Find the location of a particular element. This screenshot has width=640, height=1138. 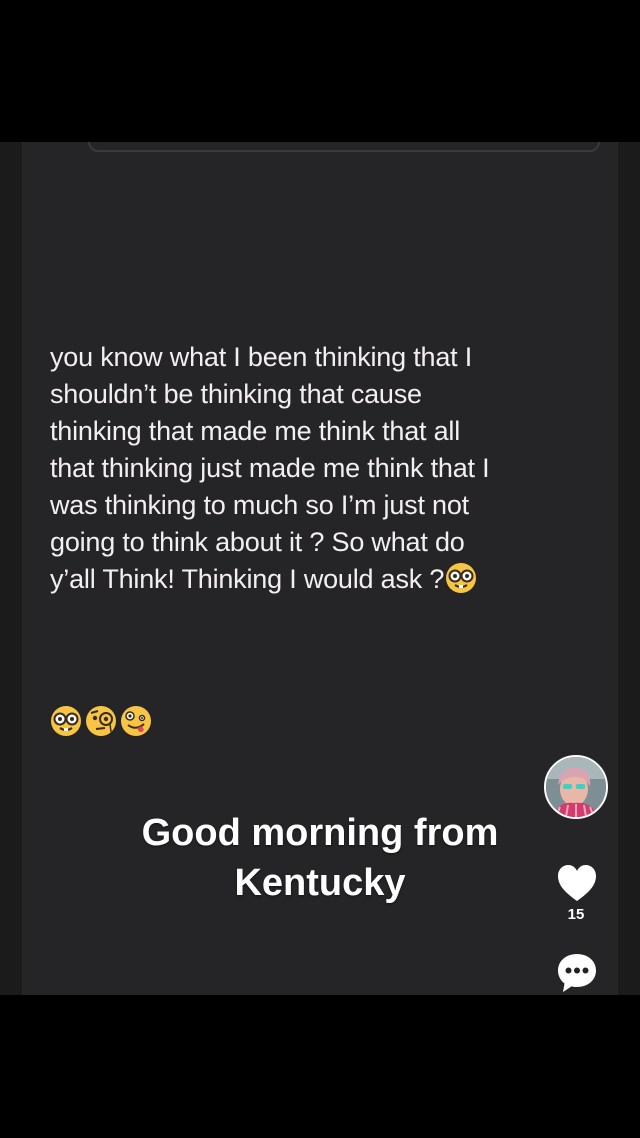

comment-icon is located at coordinates (577, 973).